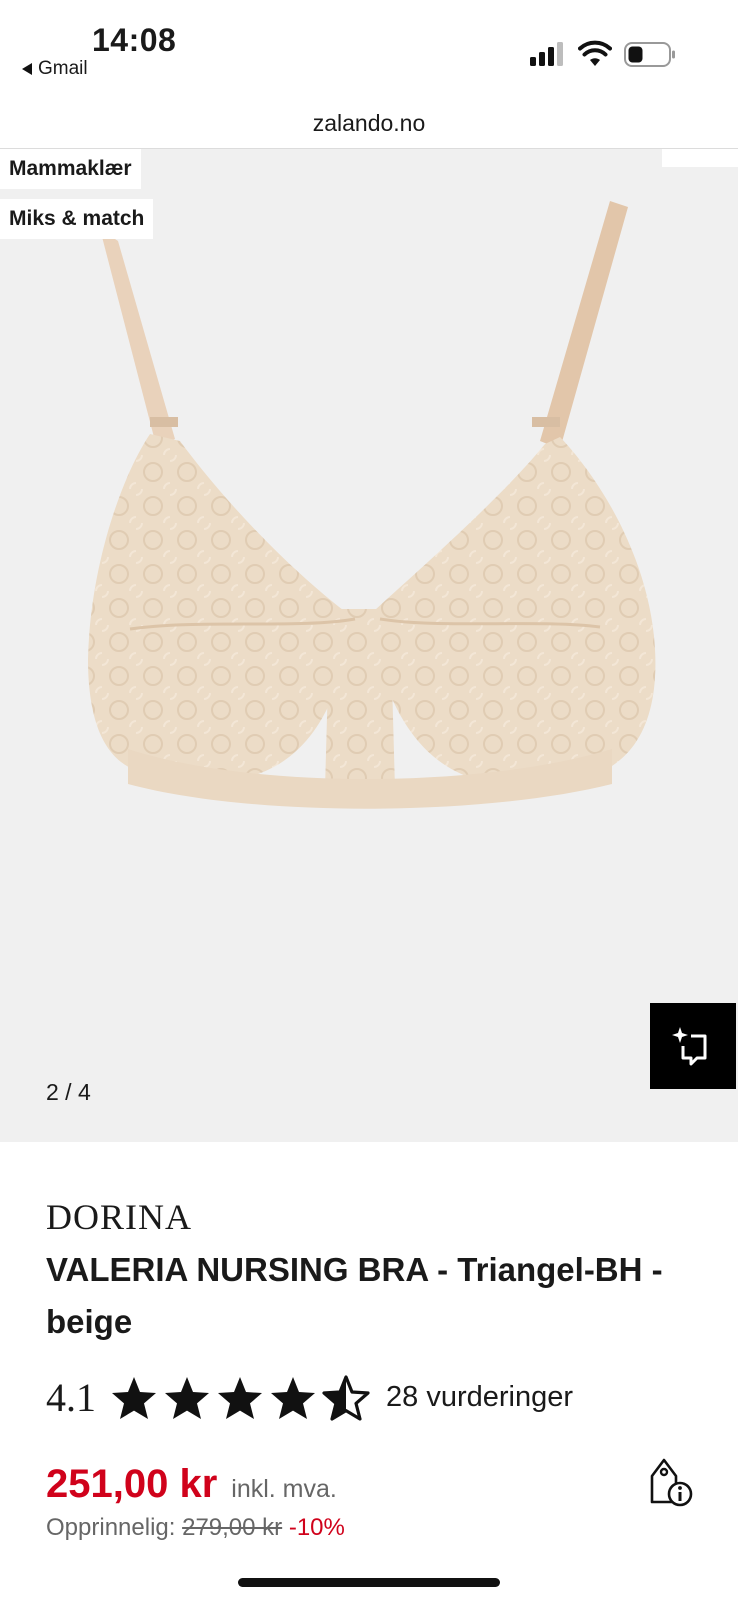  What do you see at coordinates (369, 1582) in the screenshot?
I see `home-indicator` at bounding box center [369, 1582].